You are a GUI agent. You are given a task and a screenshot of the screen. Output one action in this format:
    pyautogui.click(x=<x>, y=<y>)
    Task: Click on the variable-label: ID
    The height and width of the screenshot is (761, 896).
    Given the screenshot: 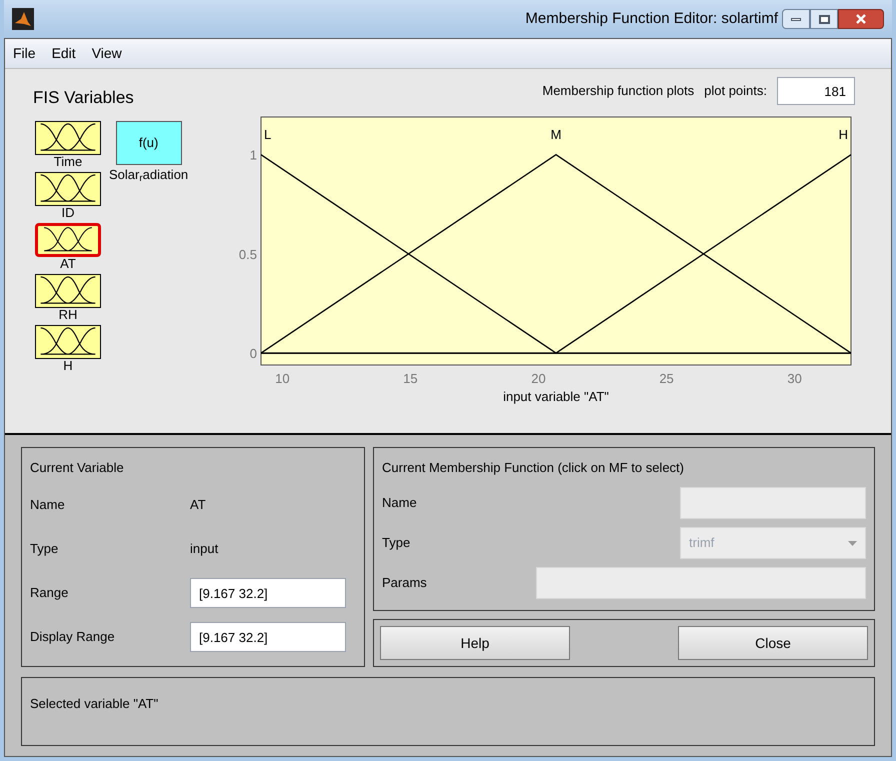 What is the action you would take?
    pyautogui.click(x=68, y=213)
    